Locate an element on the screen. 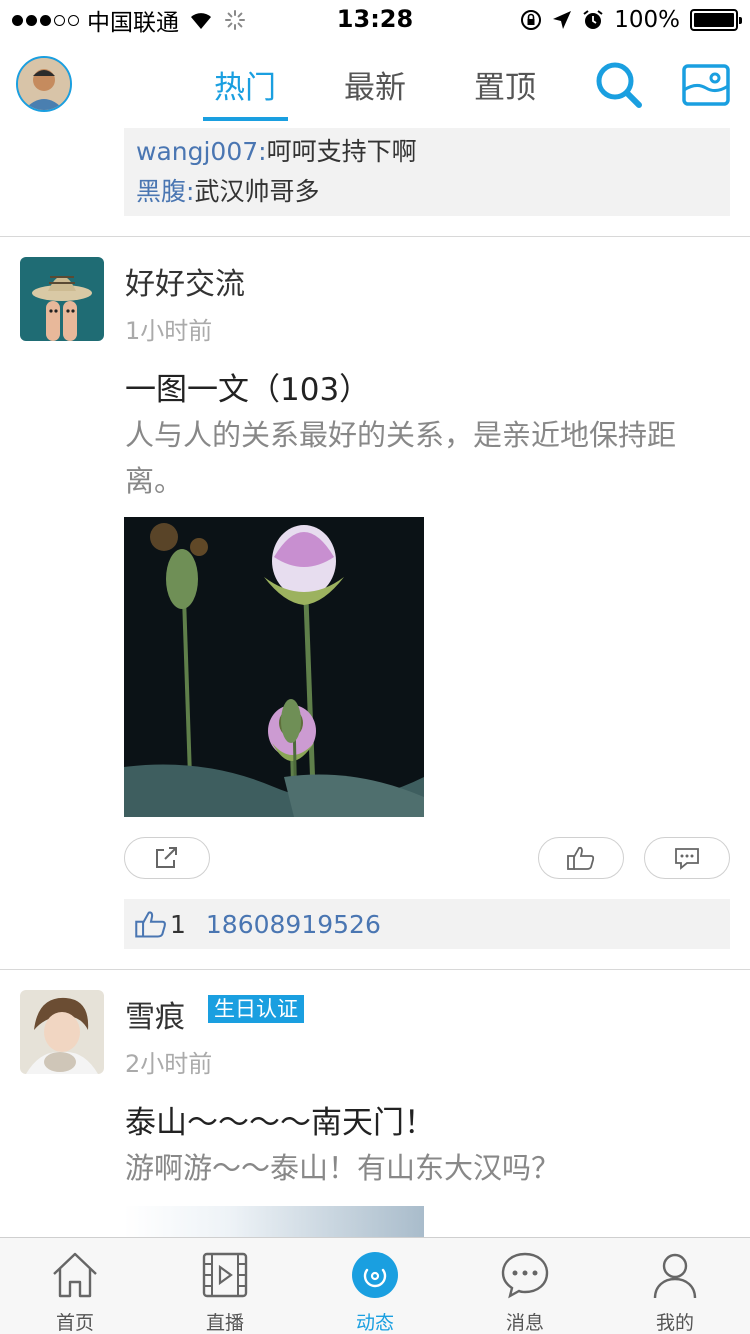 The image size is (750, 1334). user-avatar is located at coordinates (44, 84).